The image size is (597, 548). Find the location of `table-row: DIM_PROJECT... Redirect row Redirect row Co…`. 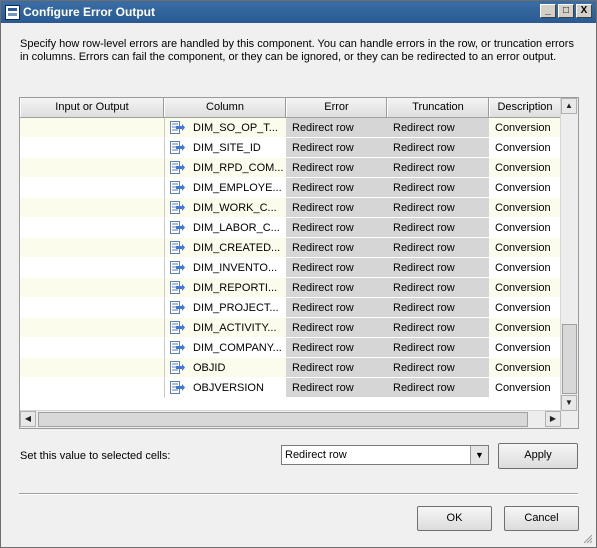

table-row: DIM_PROJECT... Redirect row Redirect row Co… is located at coordinates (290, 308).